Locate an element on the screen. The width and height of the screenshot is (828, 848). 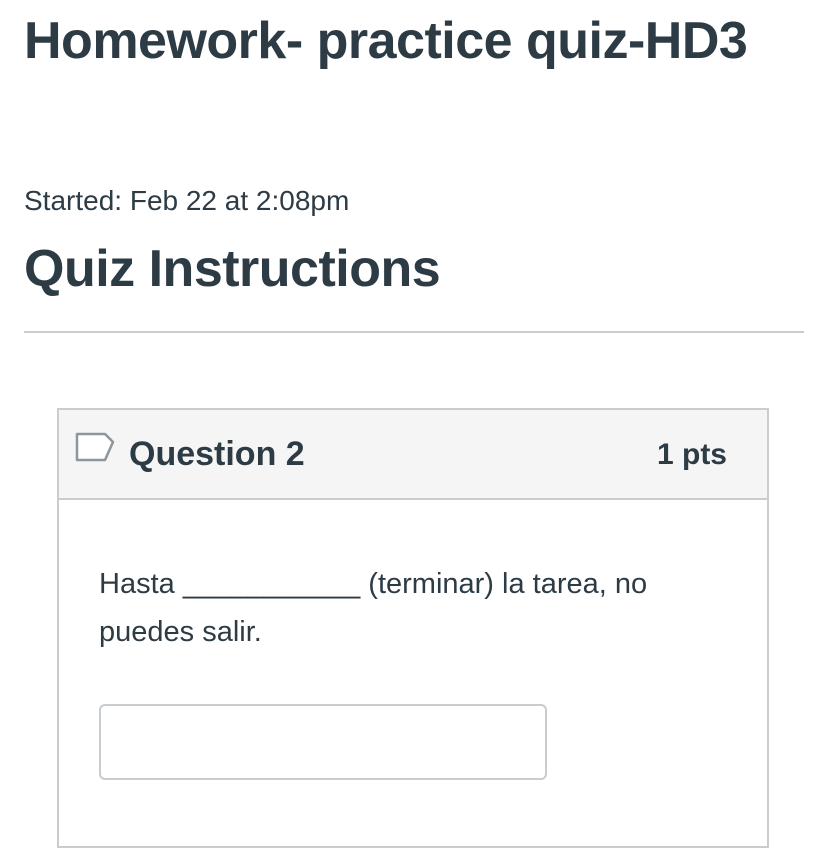
section-divider is located at coordinates (414, 332).